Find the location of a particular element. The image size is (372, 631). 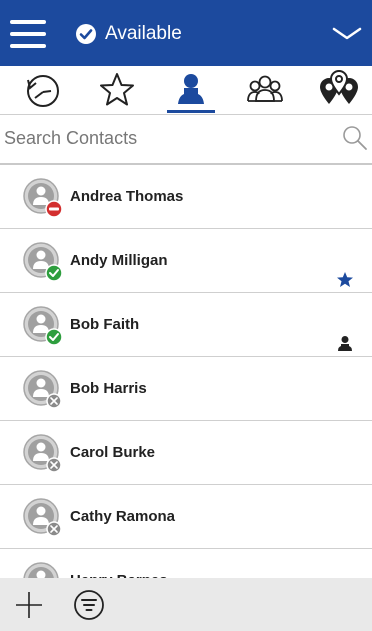

contact-row: Bob Harris is located at coordinates (186, 389).